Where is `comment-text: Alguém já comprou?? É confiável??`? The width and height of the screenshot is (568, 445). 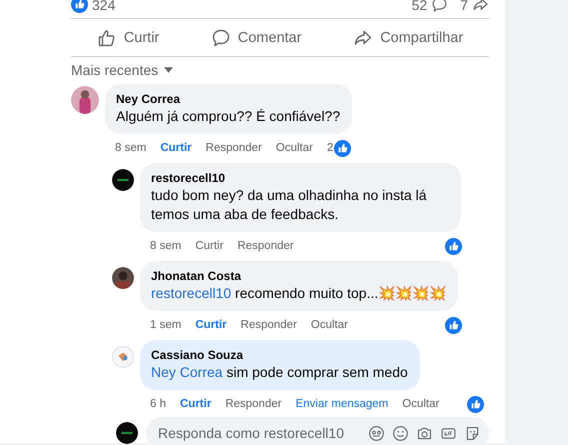
comment-text: Alguém já comprou?? É confiável?? is located at coordinates (228, 116).